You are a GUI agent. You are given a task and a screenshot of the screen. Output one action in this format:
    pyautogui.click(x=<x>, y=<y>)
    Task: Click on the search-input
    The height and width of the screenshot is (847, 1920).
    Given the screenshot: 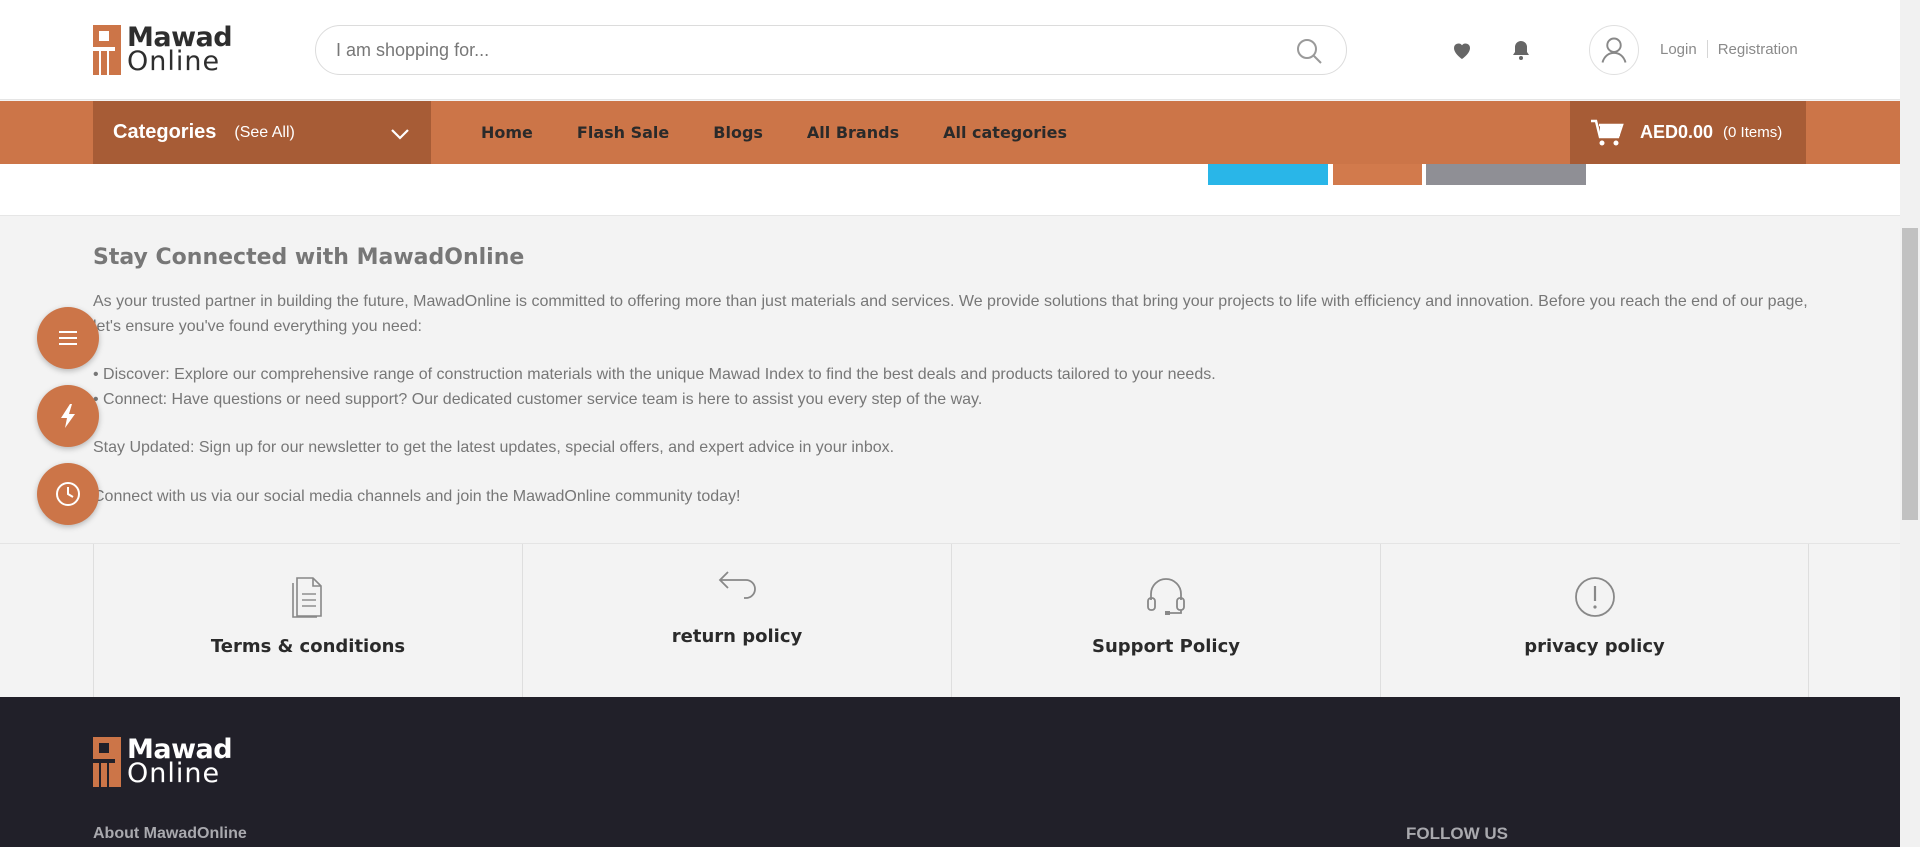 What is the action you would take?
    pyautogui.click(x=786, y=50)
    